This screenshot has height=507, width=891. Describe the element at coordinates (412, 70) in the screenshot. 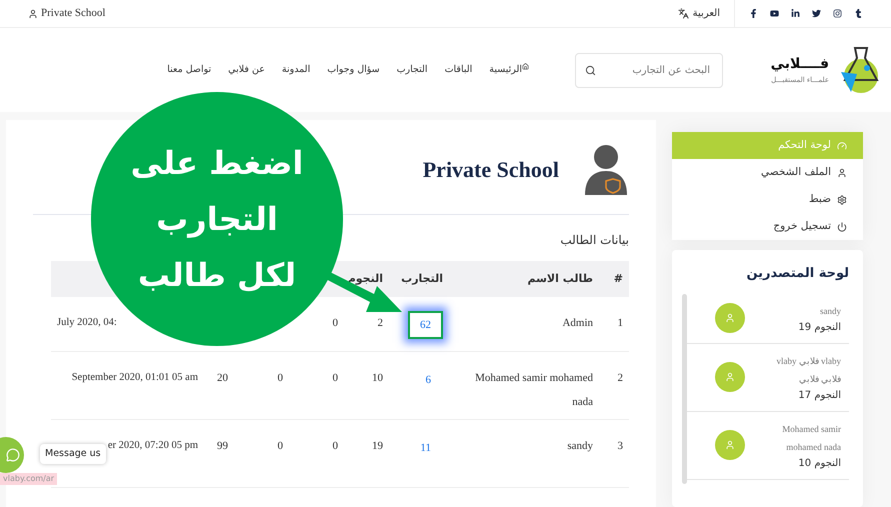

I see `nav-link: التجارب` at that location.